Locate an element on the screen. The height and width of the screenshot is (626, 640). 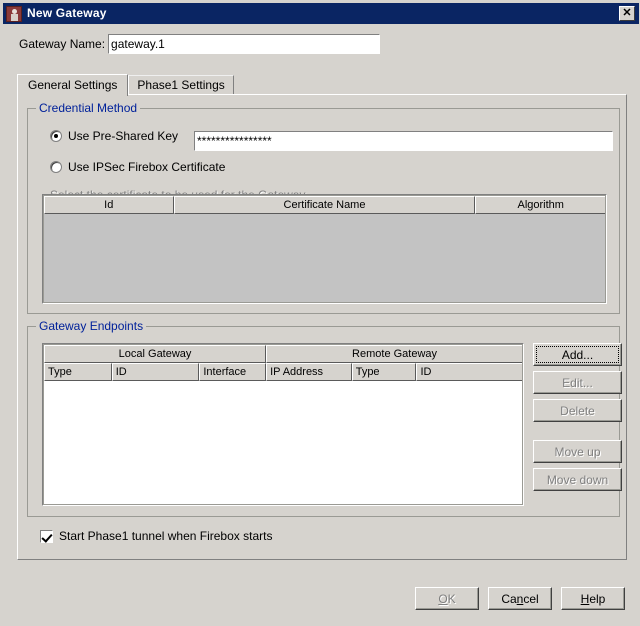
certificates-list-body is located at coordinates (324, 258).